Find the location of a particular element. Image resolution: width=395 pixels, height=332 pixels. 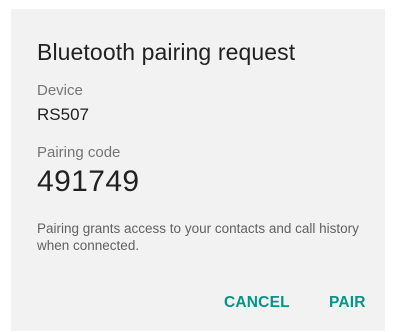

pairing-code-label: Pairing code is located at coordinates (79, 152).